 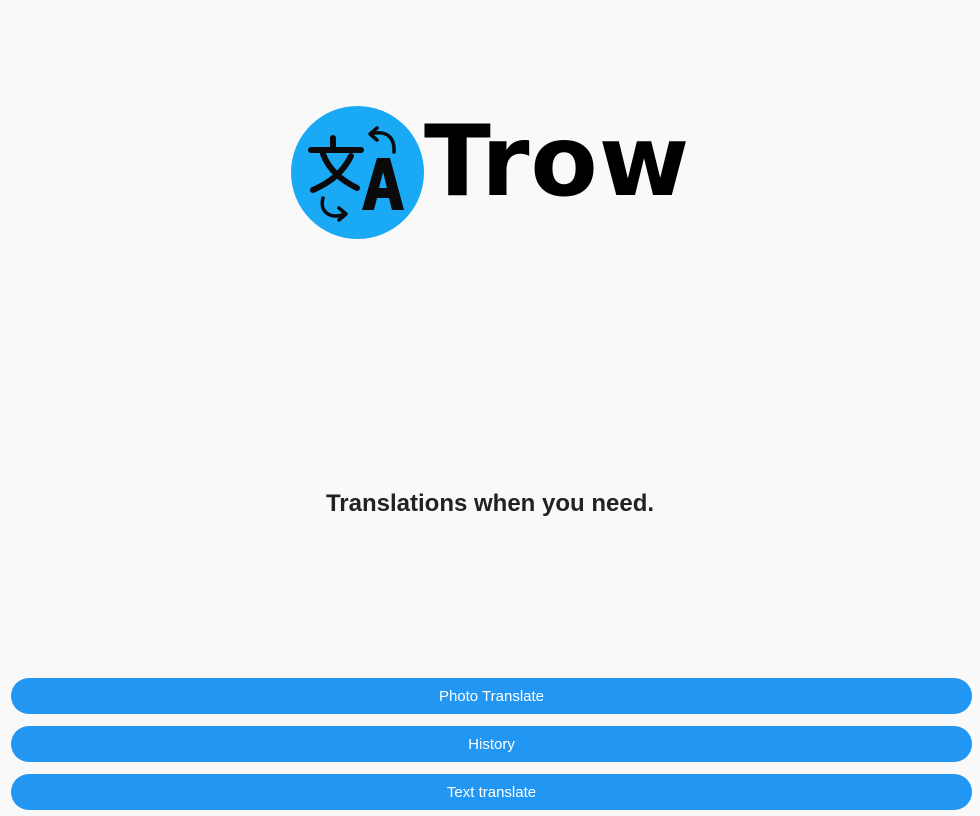 I want to click on app-logo: Trow, so click(x=490, y=172).